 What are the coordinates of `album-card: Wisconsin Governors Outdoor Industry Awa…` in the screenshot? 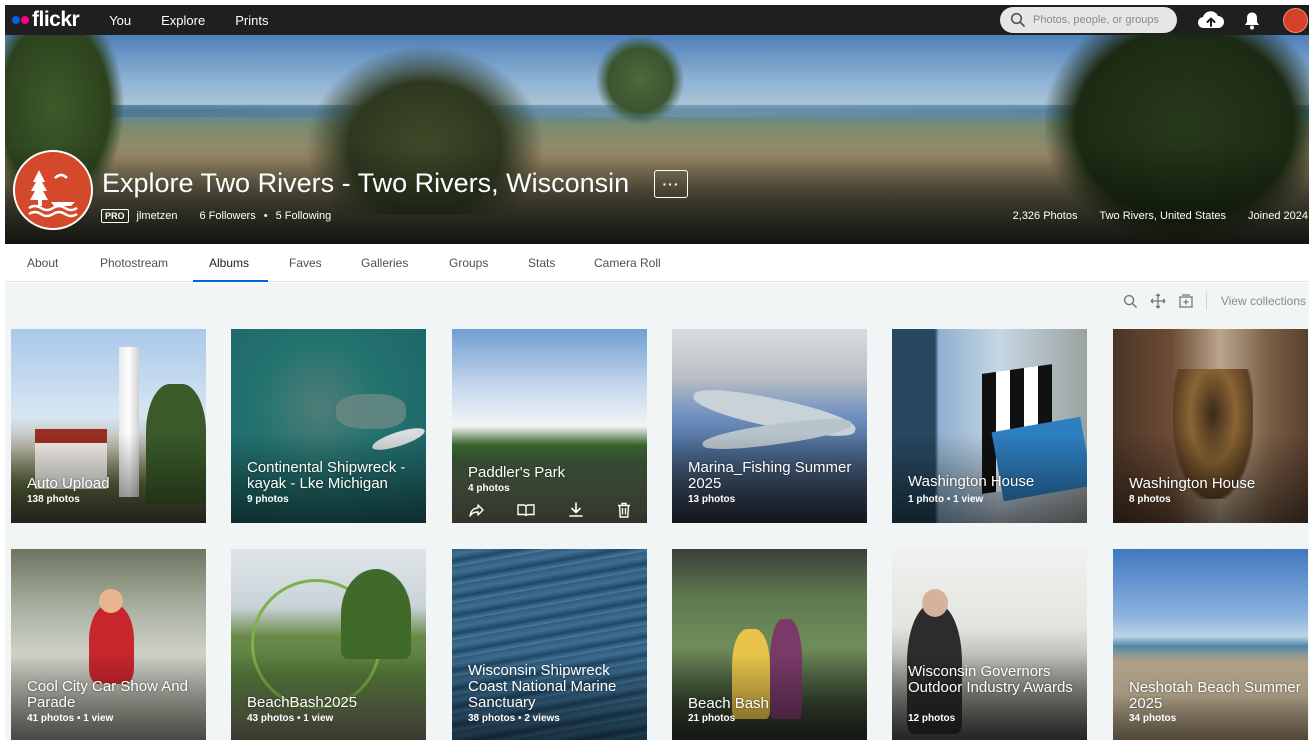 It's located at (989, 644).